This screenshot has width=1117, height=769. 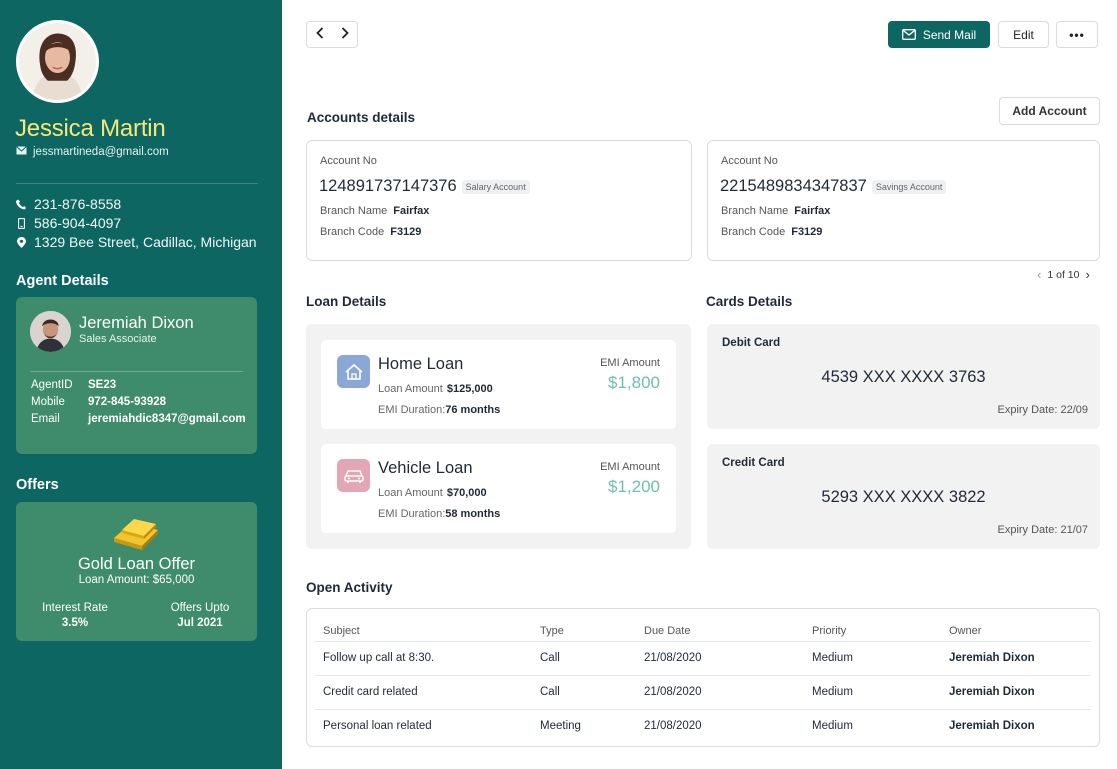 What do you see at coordinates (332, 34) in the screenshot?
I see `record-nav` at bounding box center [332, 34].